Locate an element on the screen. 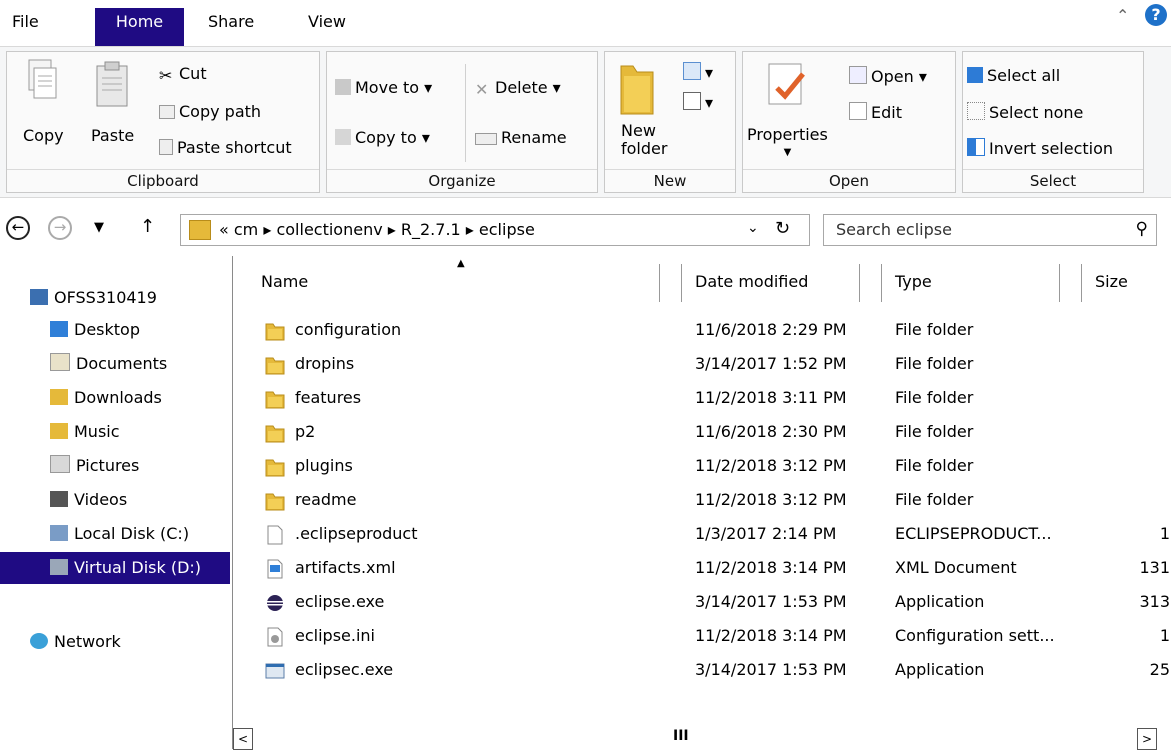 The image size is (1171, 750). new-group-label: New is located at coordinates (670, 180).